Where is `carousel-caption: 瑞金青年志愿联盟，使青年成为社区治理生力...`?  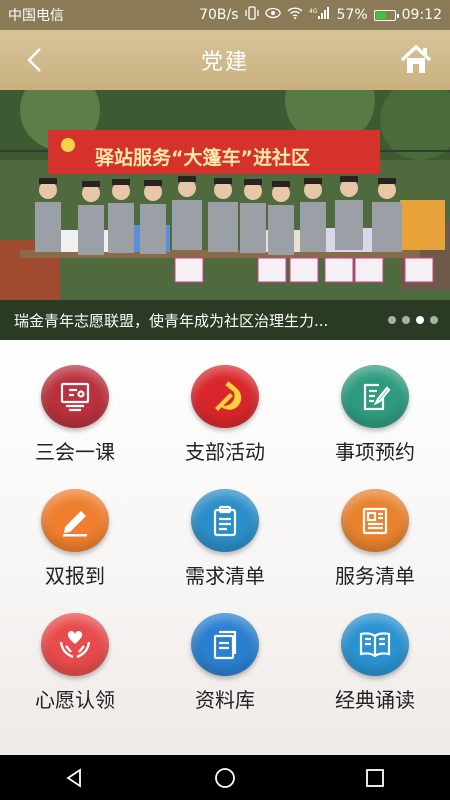
carousel-caption: 瑞金青年志愿联盟，使青年成为社区治理生力... is located at coordinates (225, 320).